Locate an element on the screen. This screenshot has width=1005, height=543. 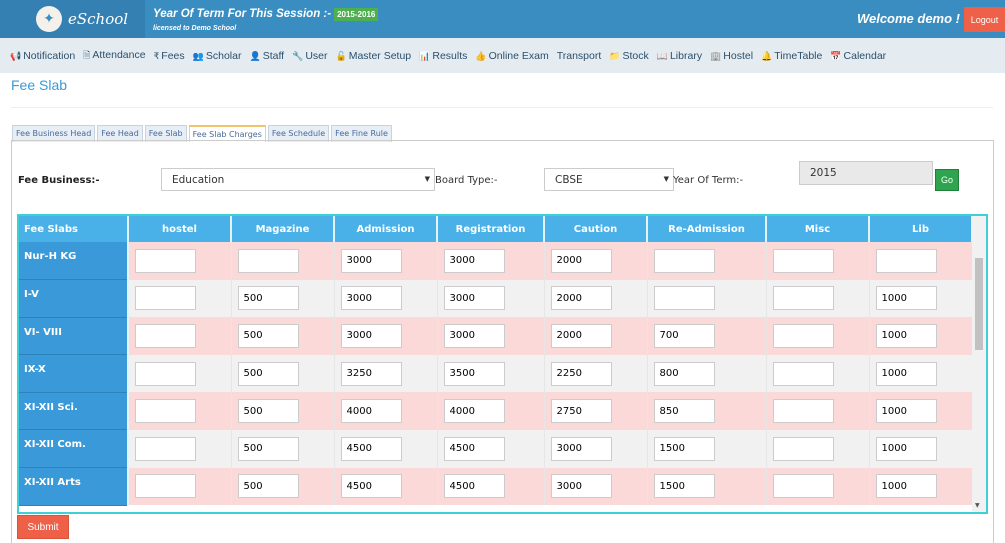
nav-label: Hostel is located at coordinates (738, 55).